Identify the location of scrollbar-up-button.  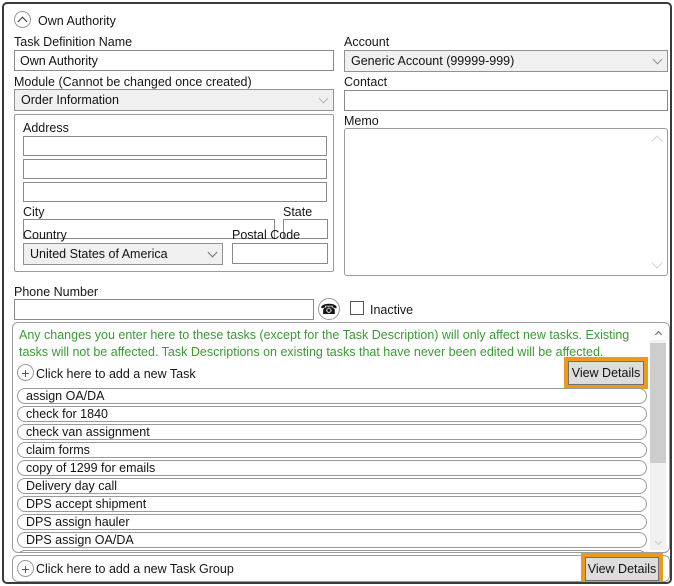
(658, 332).